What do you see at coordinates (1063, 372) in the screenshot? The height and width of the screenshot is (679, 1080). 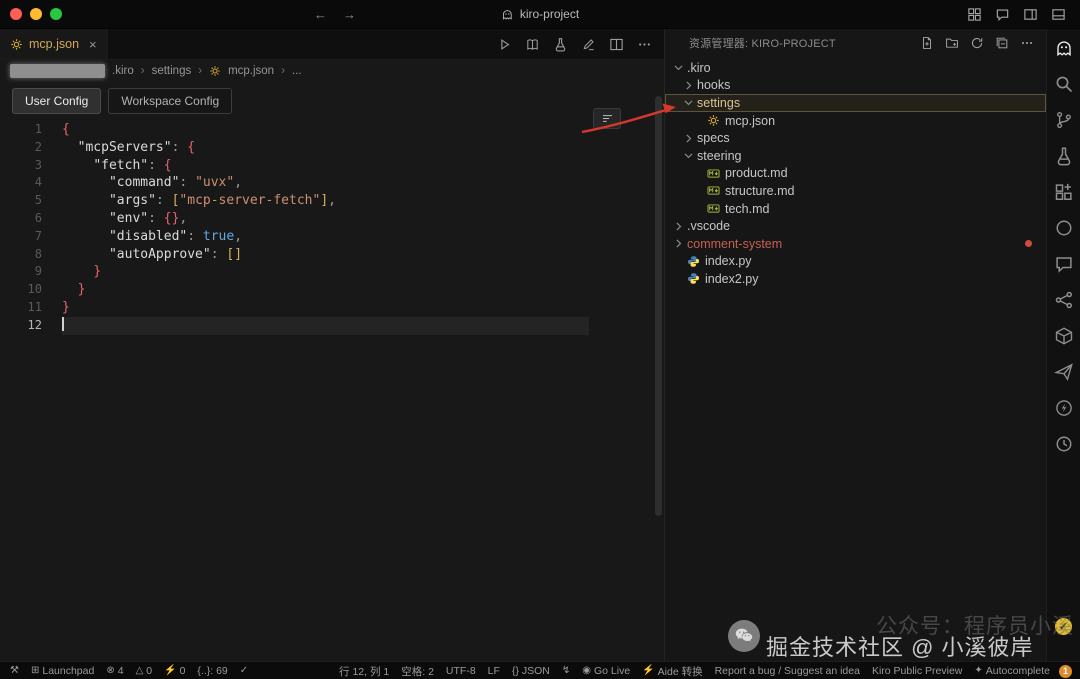 I see `deploy-icon` at bounding box center [1063, 372].